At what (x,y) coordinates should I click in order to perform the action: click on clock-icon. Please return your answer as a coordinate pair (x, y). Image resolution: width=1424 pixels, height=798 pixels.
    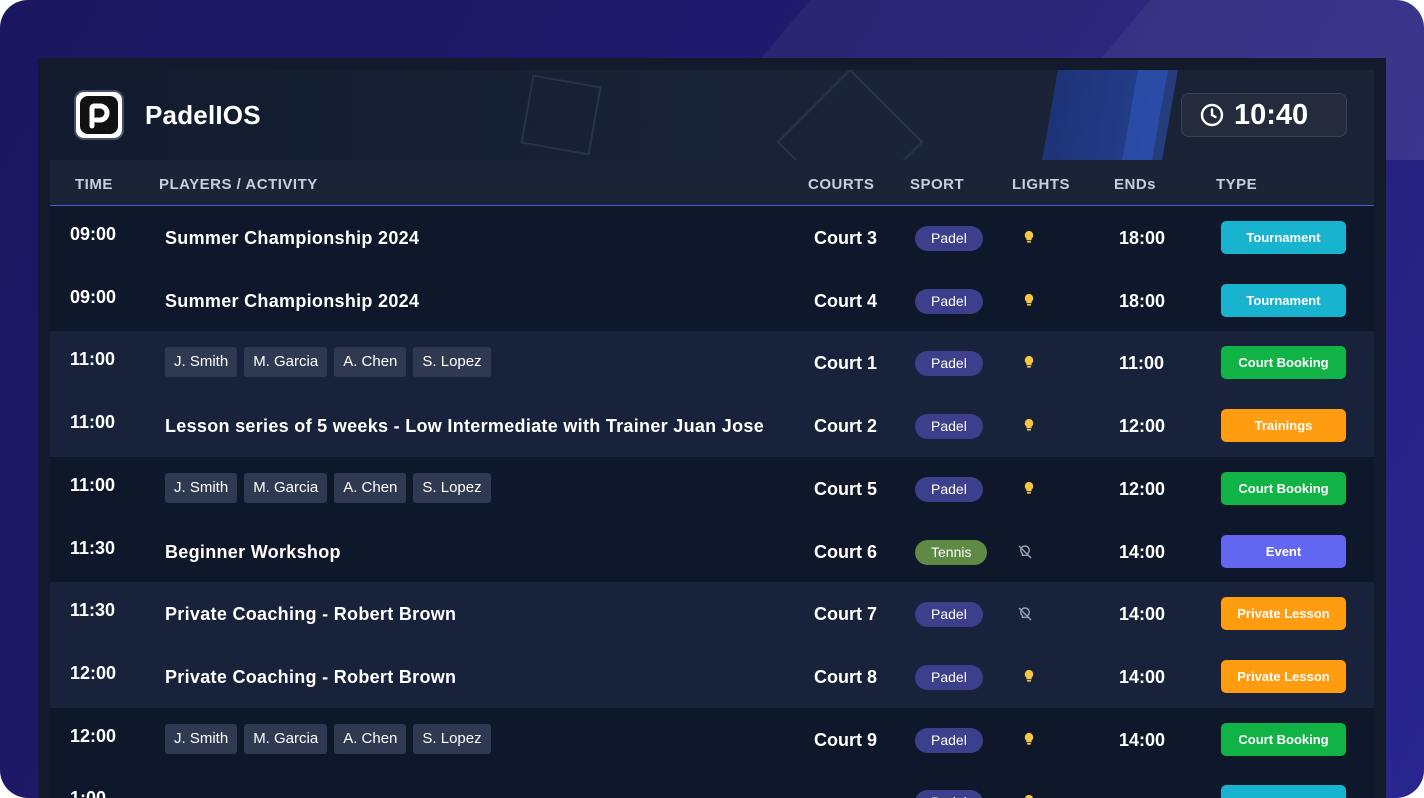
    Looking at the image, I should click on (1212, 115).